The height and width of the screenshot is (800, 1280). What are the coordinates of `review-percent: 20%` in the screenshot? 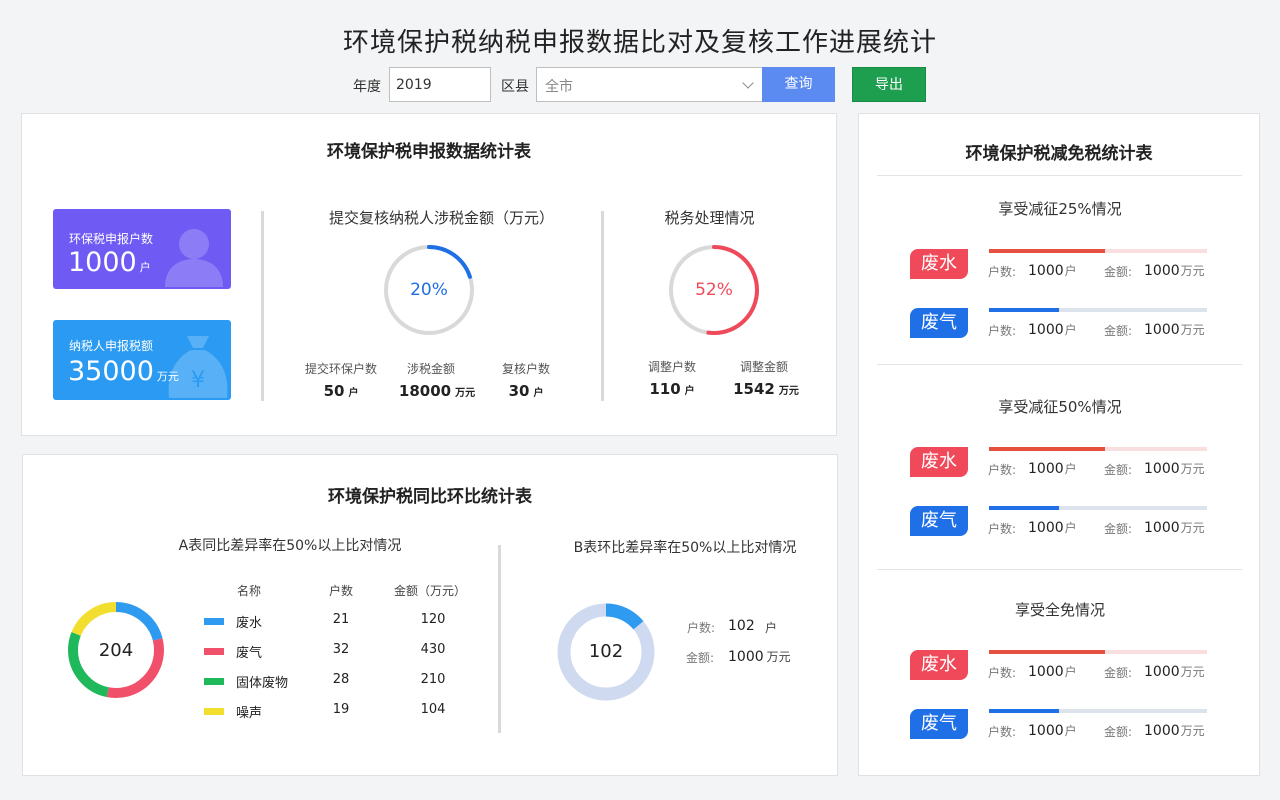 It's located at (429, 290).